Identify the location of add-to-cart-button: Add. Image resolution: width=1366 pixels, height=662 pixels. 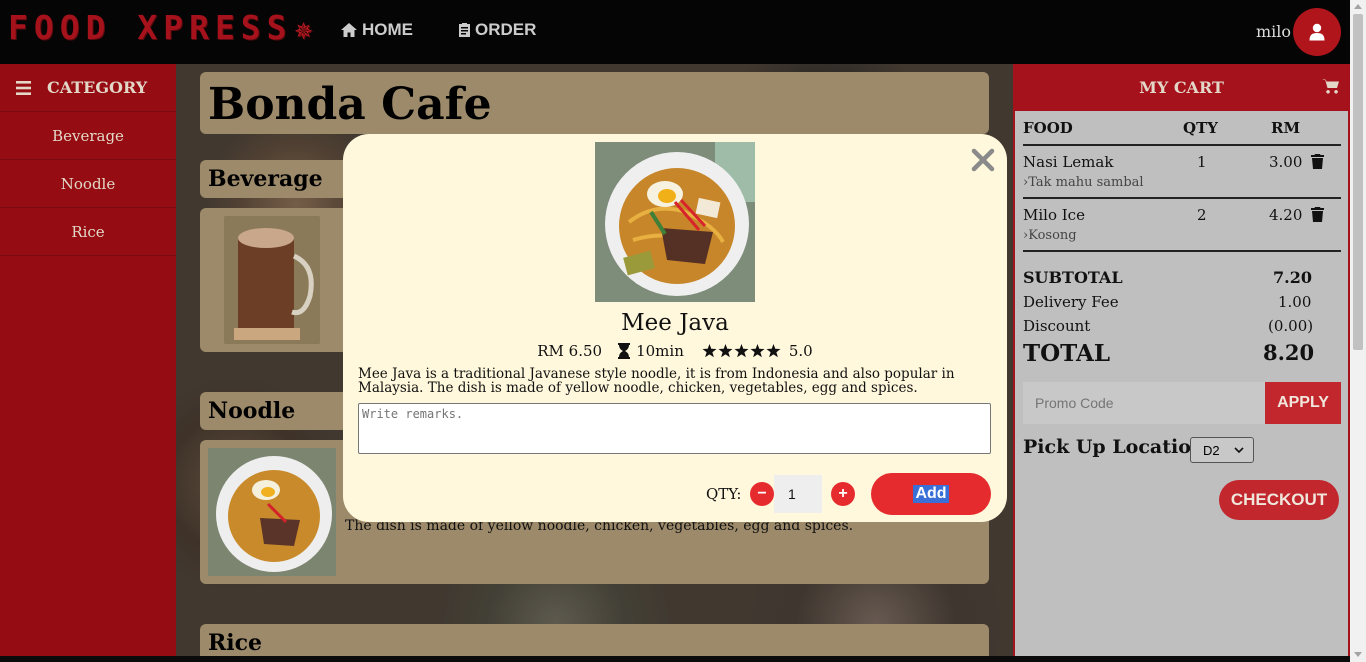
(931, 494).